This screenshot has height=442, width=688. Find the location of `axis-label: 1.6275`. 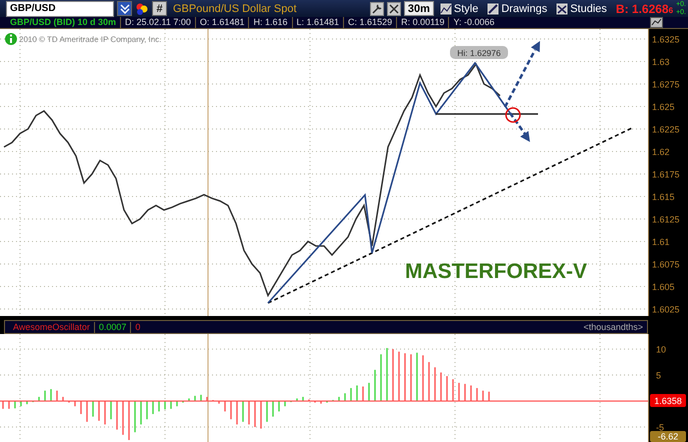

axis-label: 1.6275 is located at coordinates (666, 85).